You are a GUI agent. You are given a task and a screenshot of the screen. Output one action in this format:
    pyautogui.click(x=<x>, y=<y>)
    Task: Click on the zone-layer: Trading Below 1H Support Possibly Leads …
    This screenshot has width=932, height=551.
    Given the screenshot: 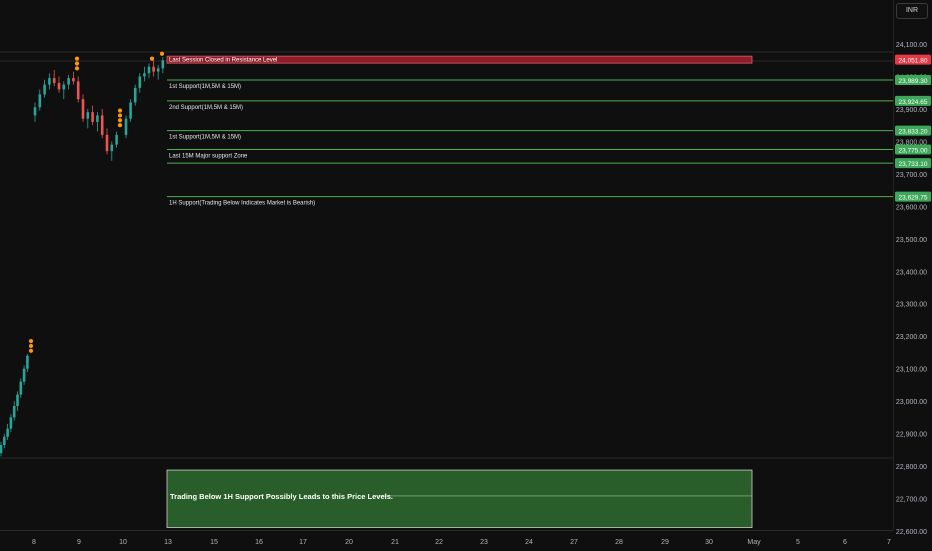 What is the action you would take?
    pyautogui.click(x=459, y=498)
    